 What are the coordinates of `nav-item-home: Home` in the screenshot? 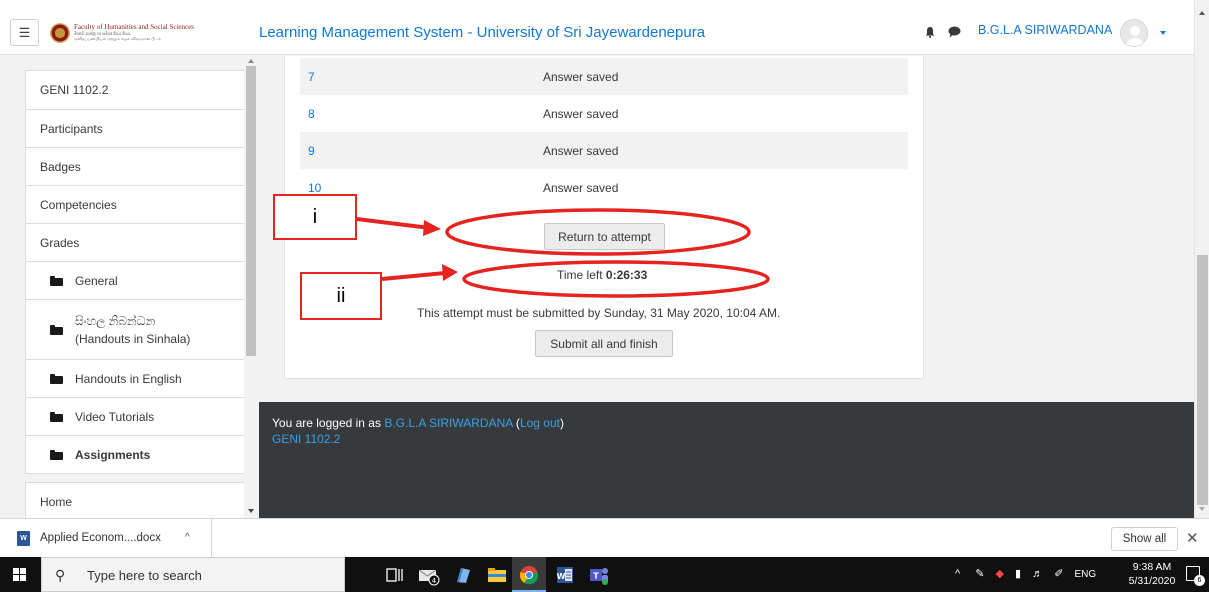 It's located at (139, 500).